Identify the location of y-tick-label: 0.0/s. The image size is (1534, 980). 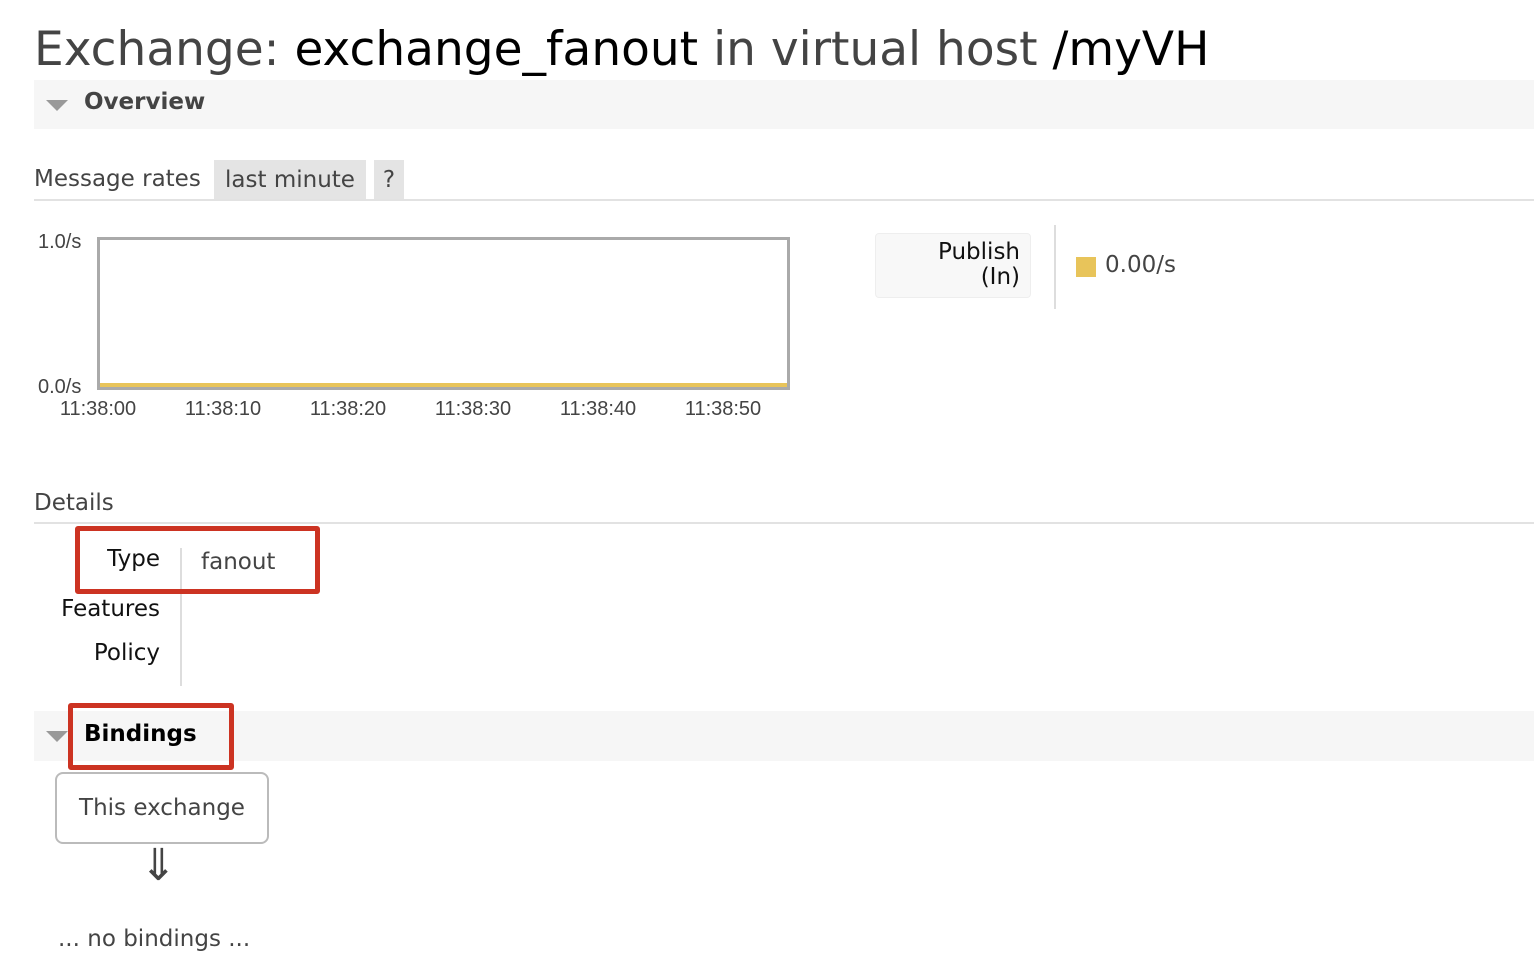
(60, 387).